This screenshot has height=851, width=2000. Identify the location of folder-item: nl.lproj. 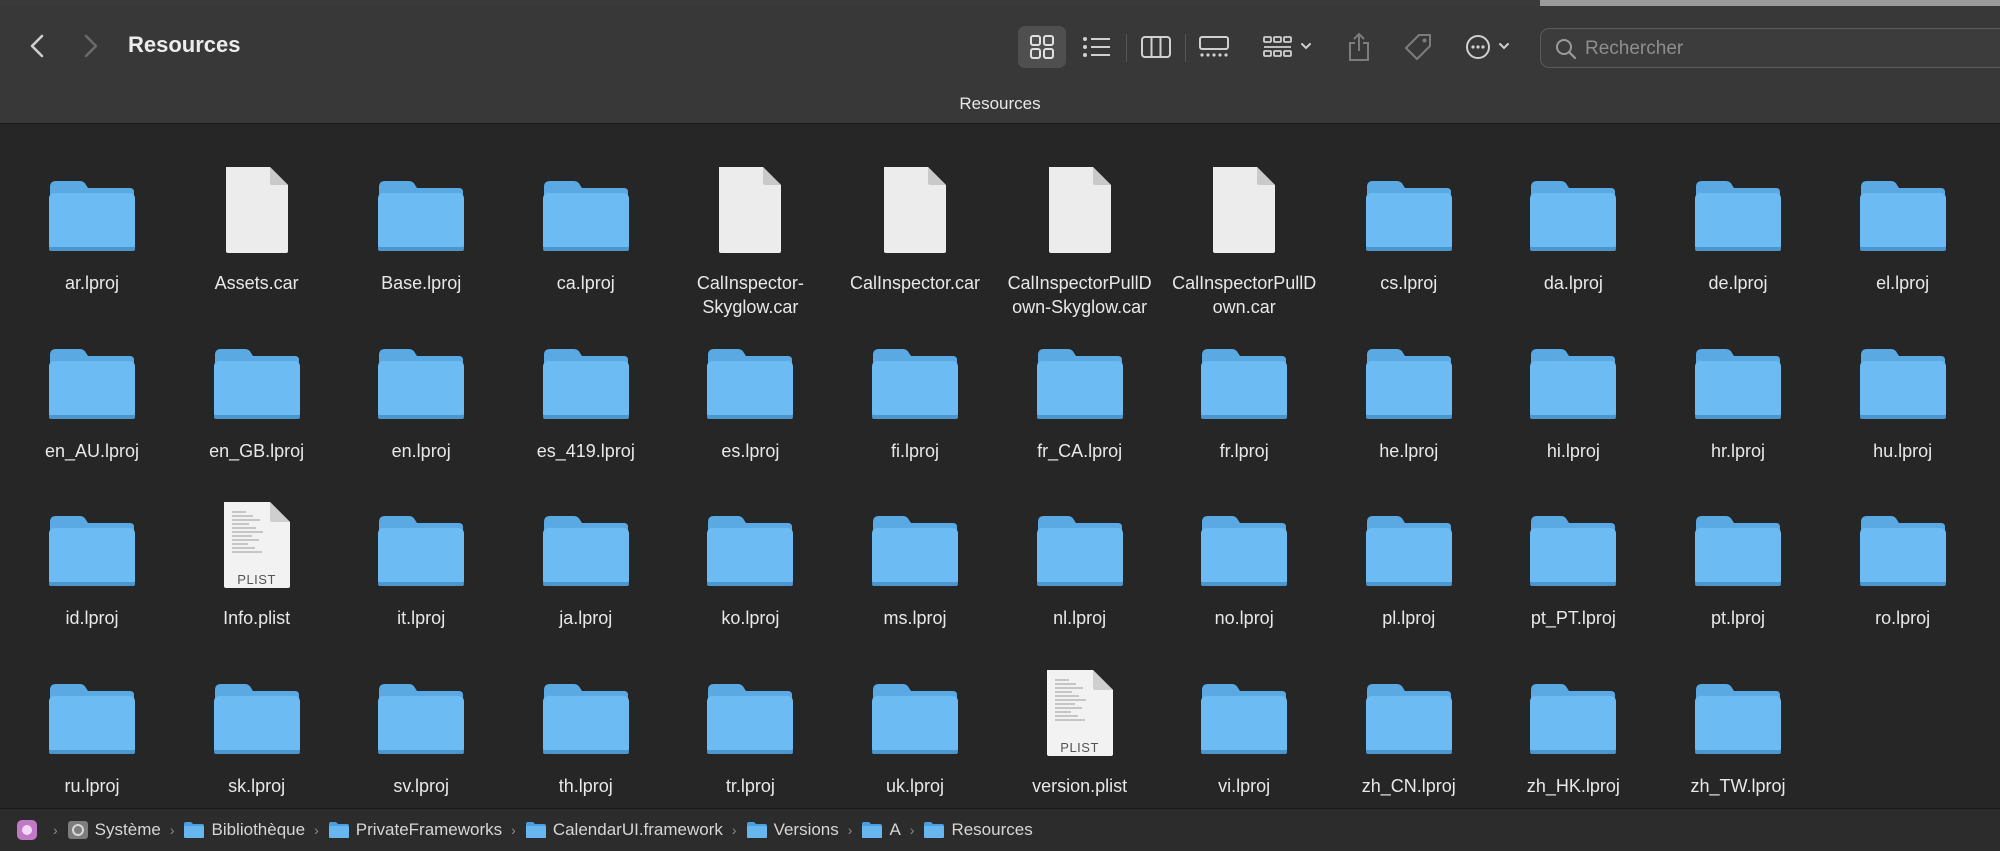
(1080, 560).